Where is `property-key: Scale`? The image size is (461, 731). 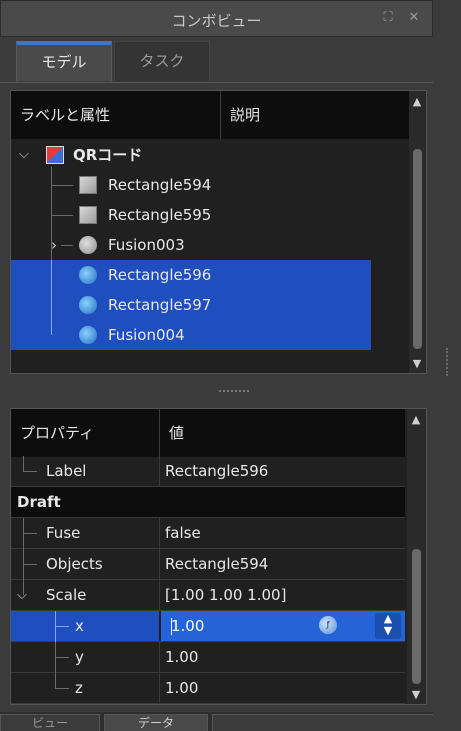
property-key: Scale is located at coordinates (66, 595).